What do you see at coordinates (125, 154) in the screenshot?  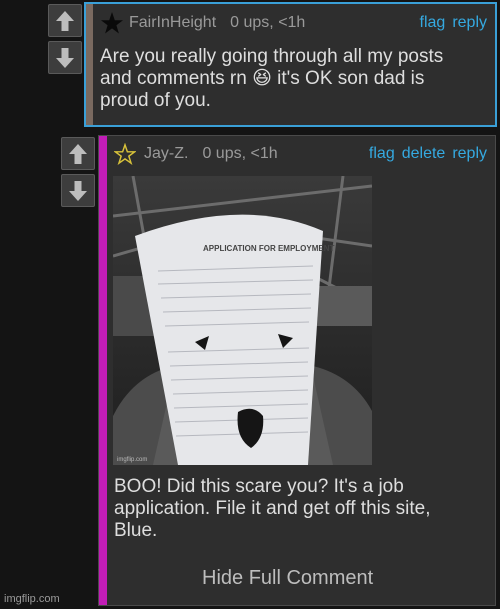 I see `star-outline-icon` at bounding box center [125, 154].